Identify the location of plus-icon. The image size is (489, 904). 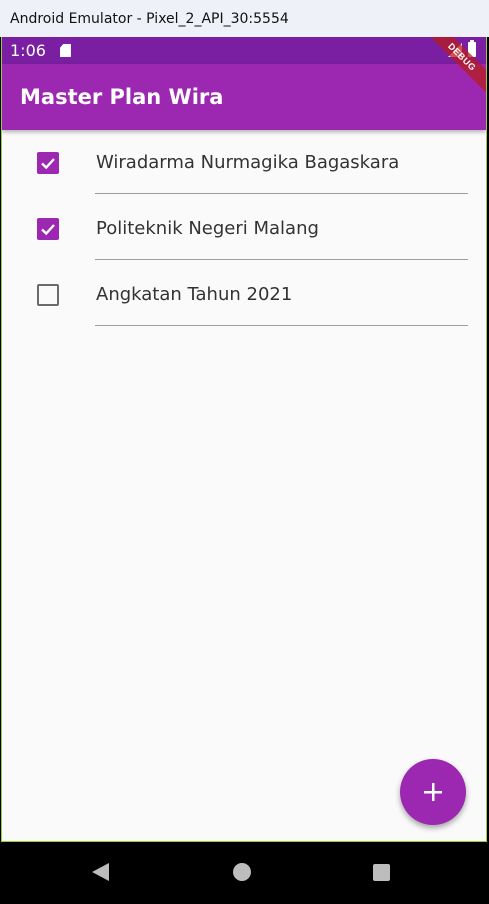
(433, 792).